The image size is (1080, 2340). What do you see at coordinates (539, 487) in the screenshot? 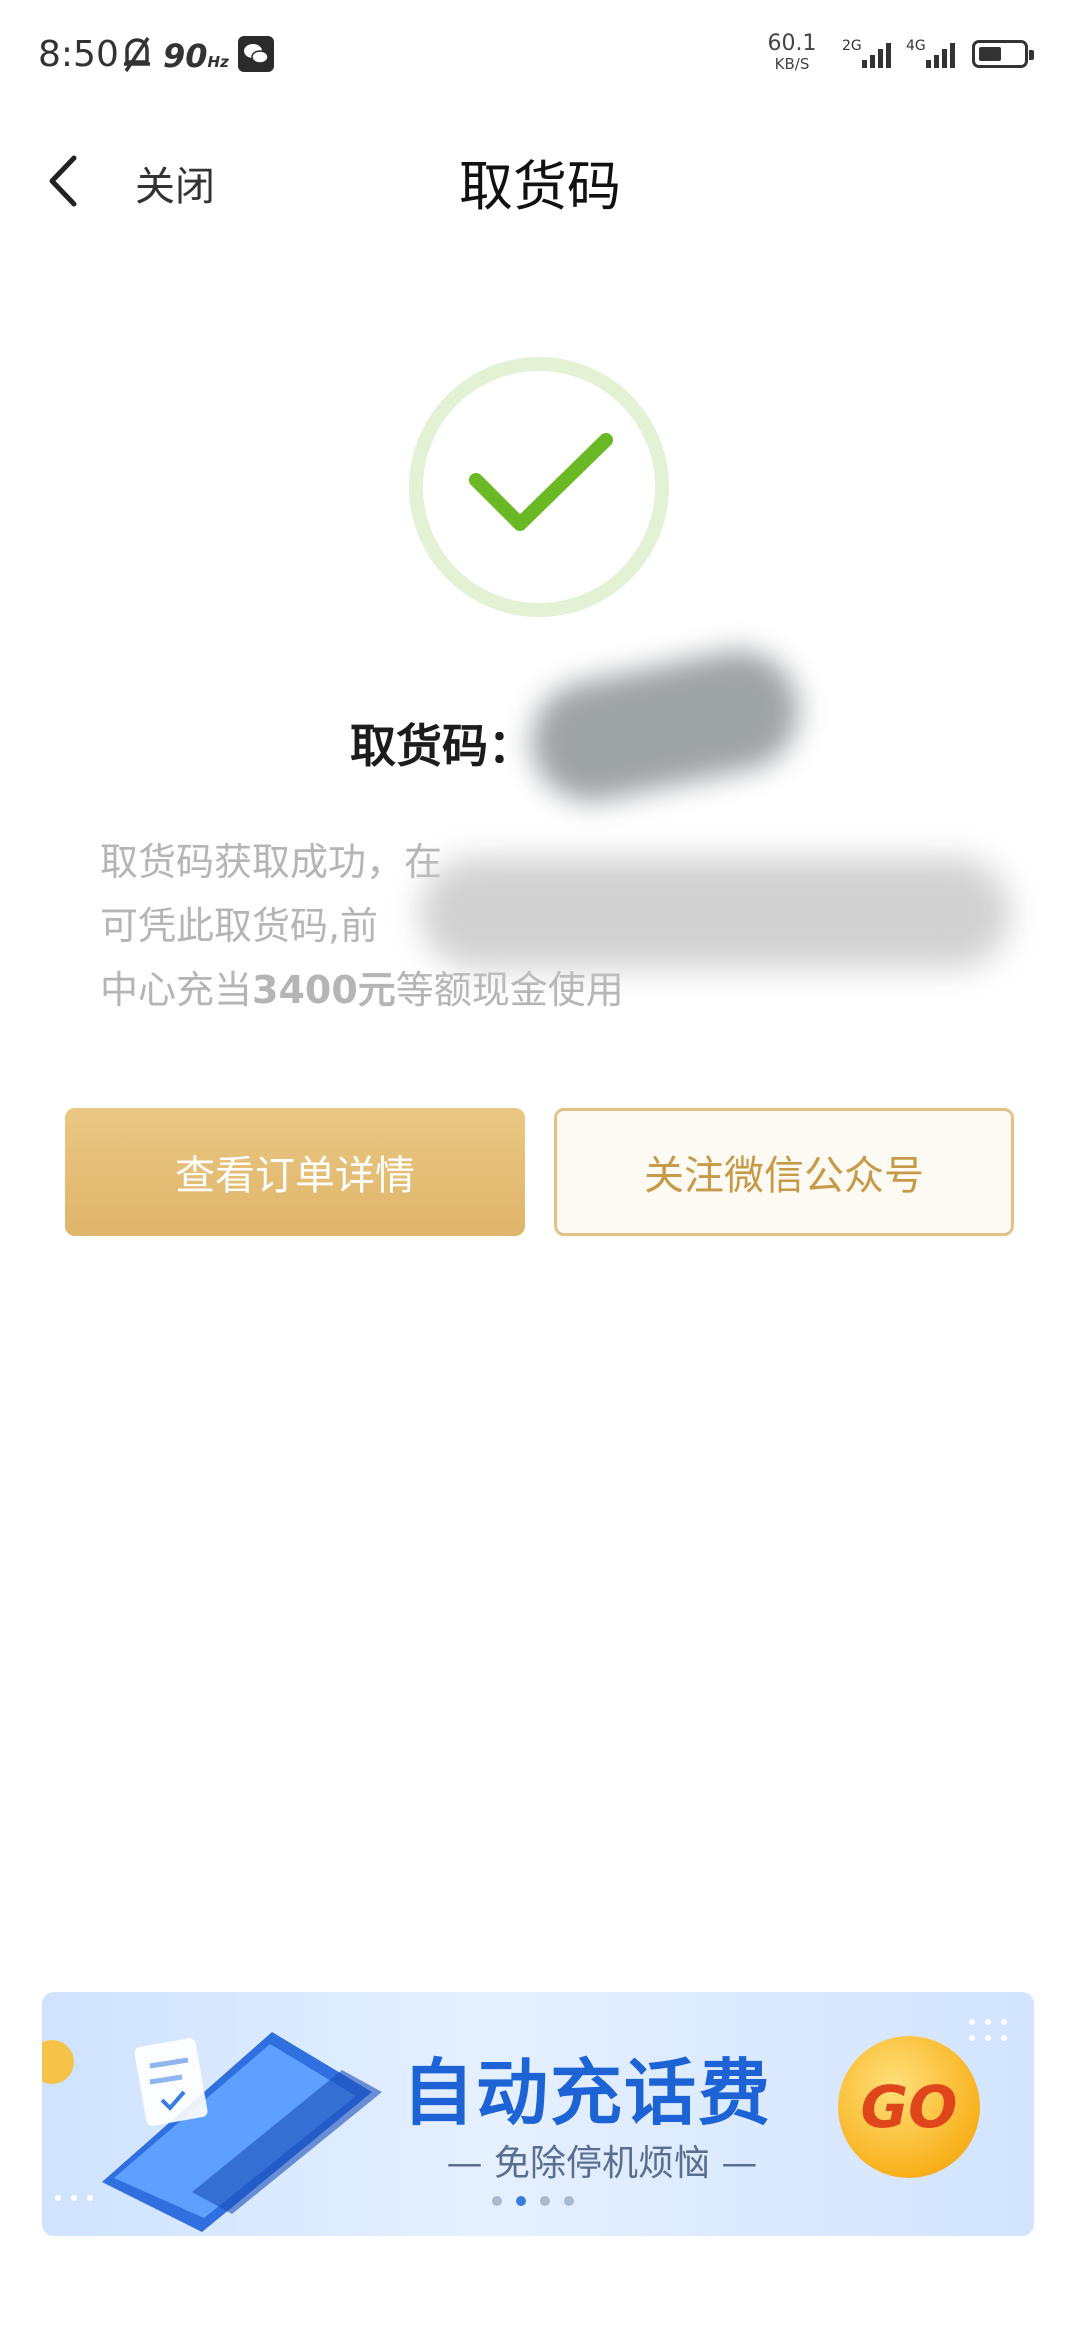
I see `success-check-icon` at bounding box center [539, 487].